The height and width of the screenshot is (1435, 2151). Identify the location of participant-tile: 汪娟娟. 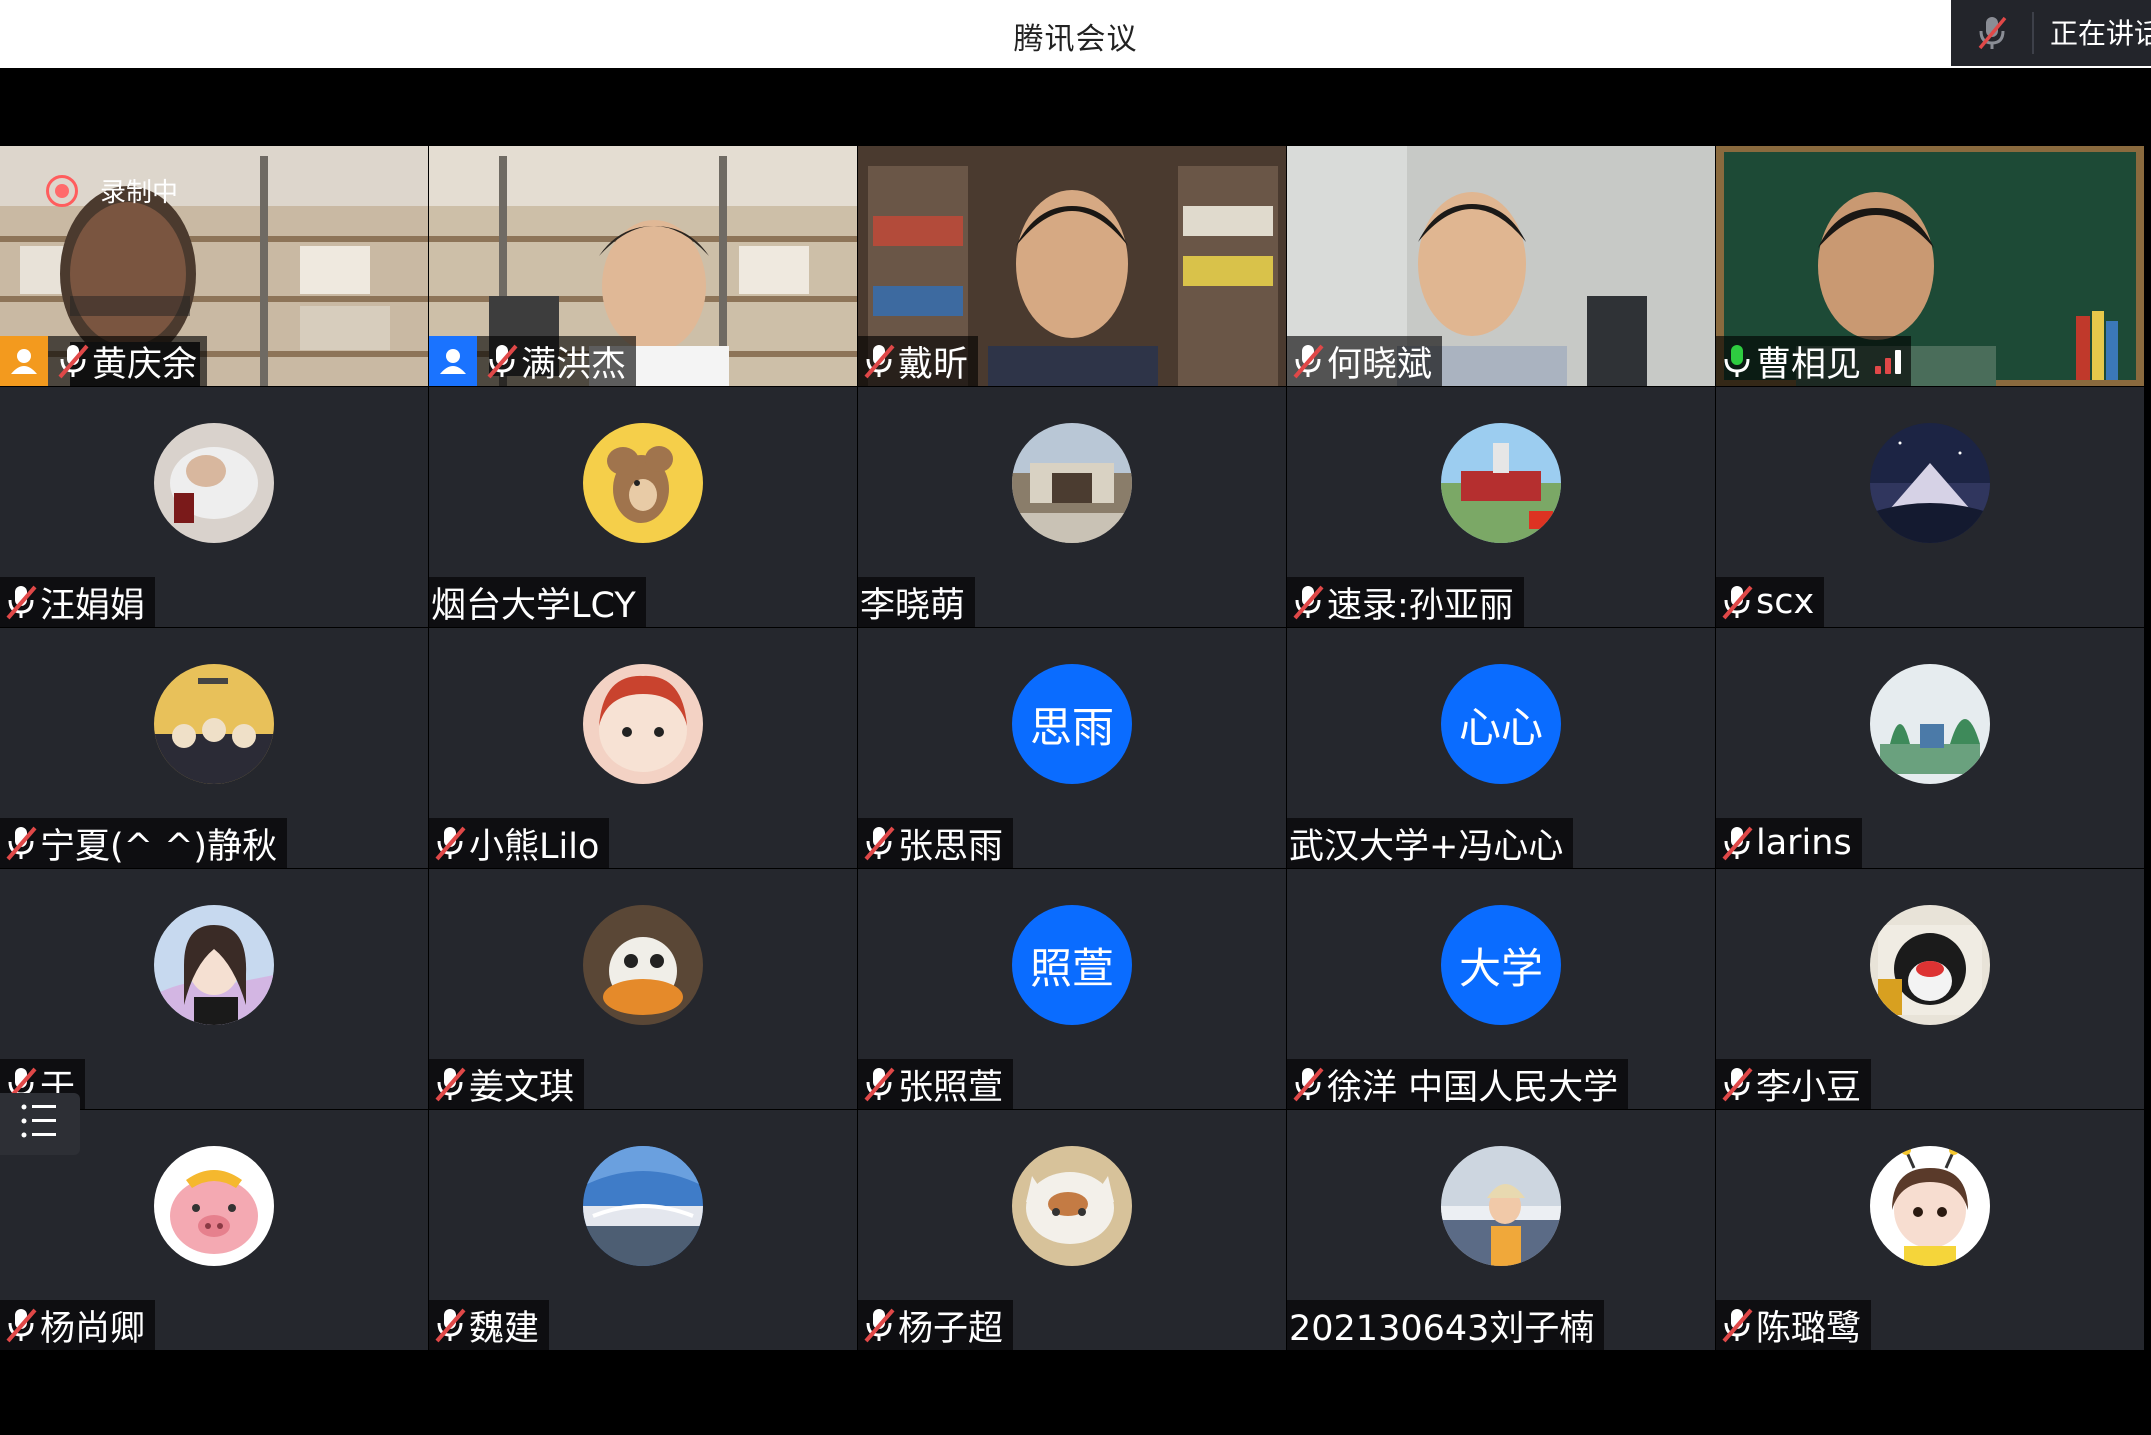
(214, 507).